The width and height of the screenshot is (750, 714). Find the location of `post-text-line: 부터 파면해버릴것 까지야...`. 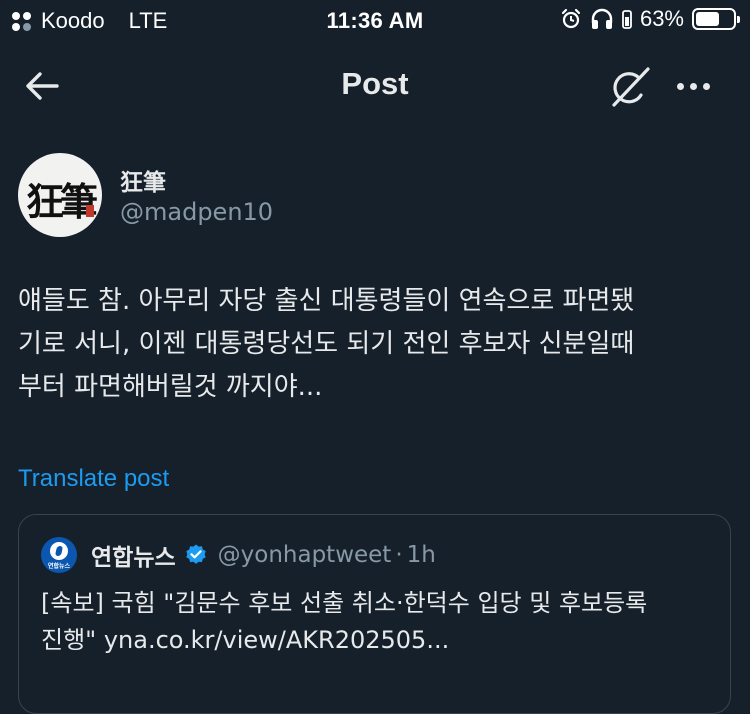

post-text-line: 부터 파면해버릴것 까지야... is located at coordinates (170, 387).